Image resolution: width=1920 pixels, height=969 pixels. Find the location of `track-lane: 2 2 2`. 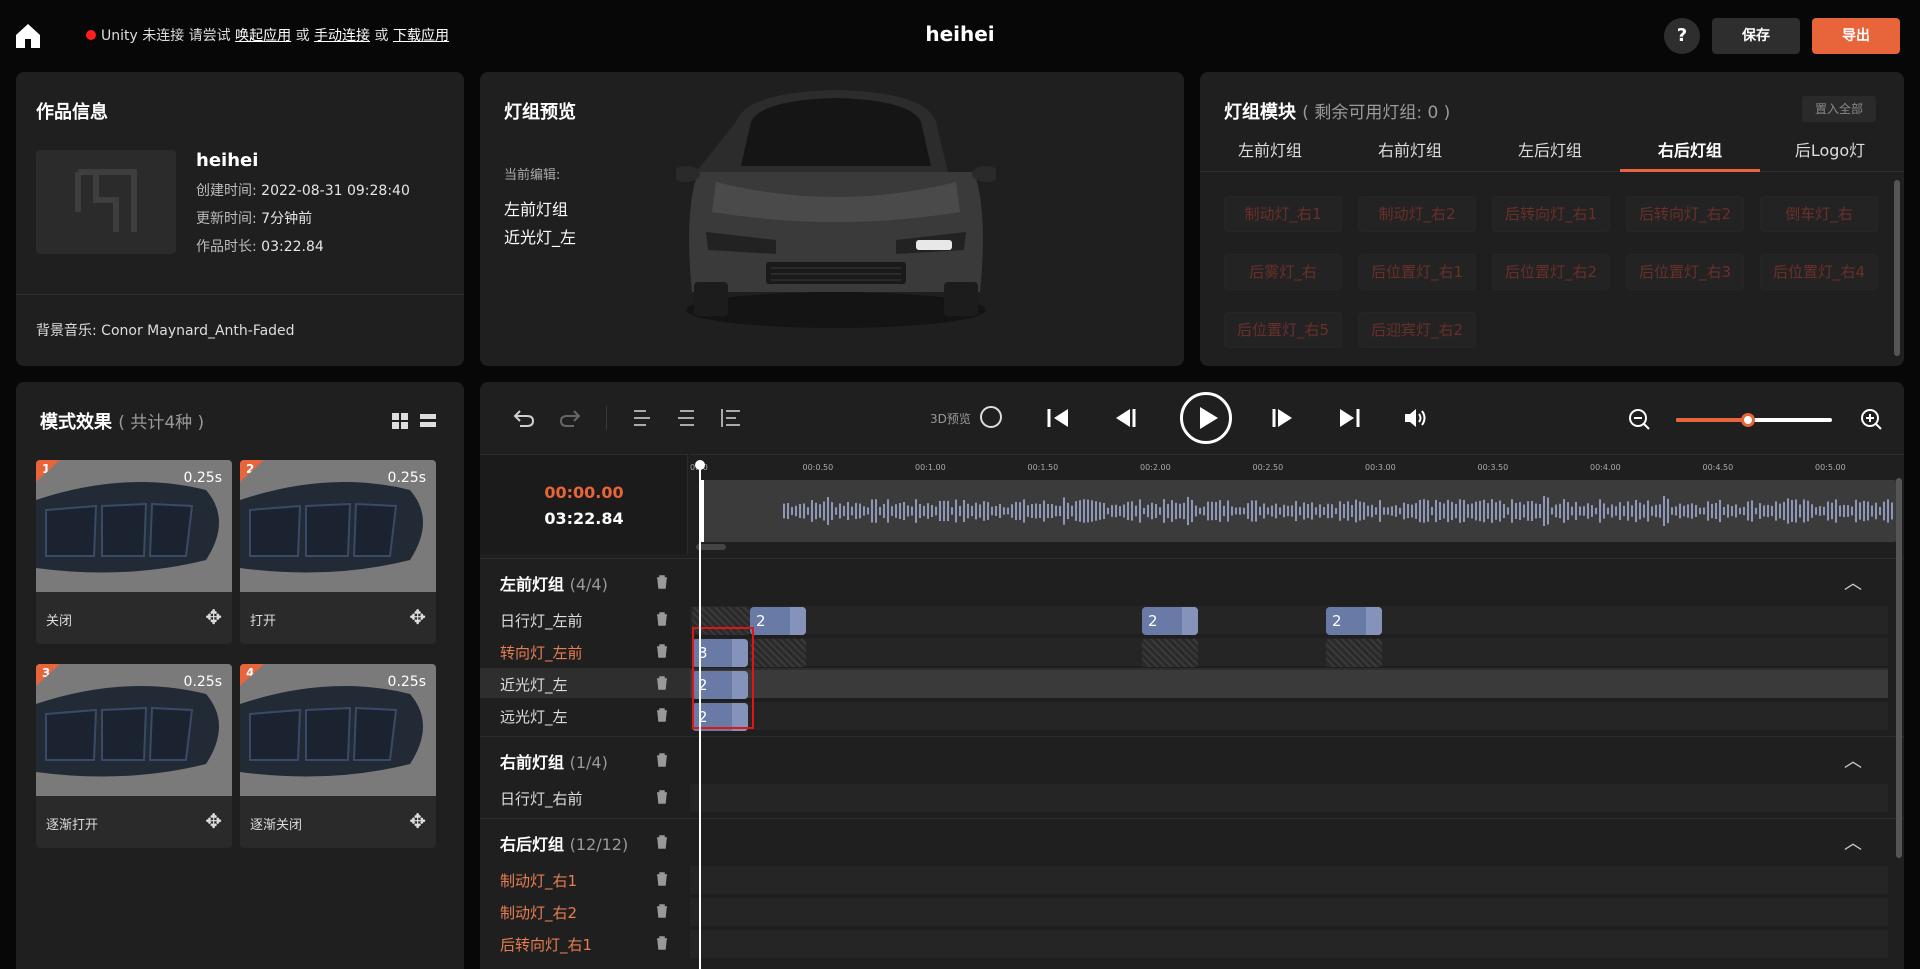

track-lane: 2 2 2 is located at coordinates (1289, 620).